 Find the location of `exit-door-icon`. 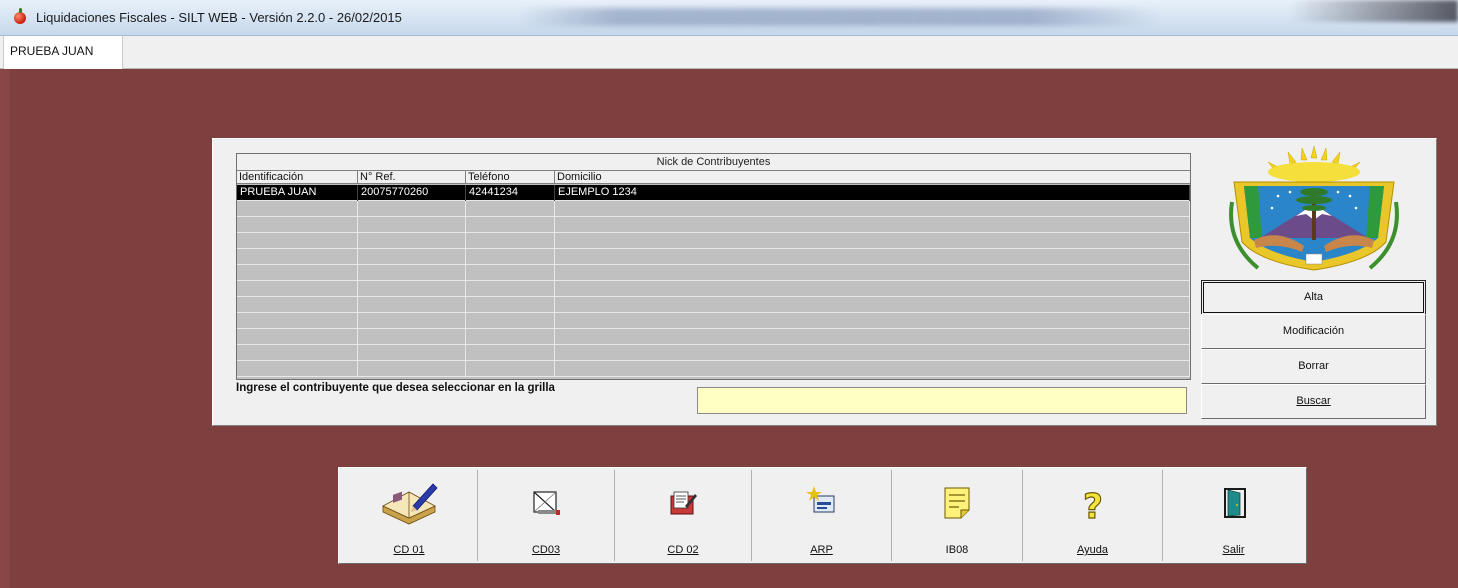

exit-door-icon is located at coordinates (1234, 503).